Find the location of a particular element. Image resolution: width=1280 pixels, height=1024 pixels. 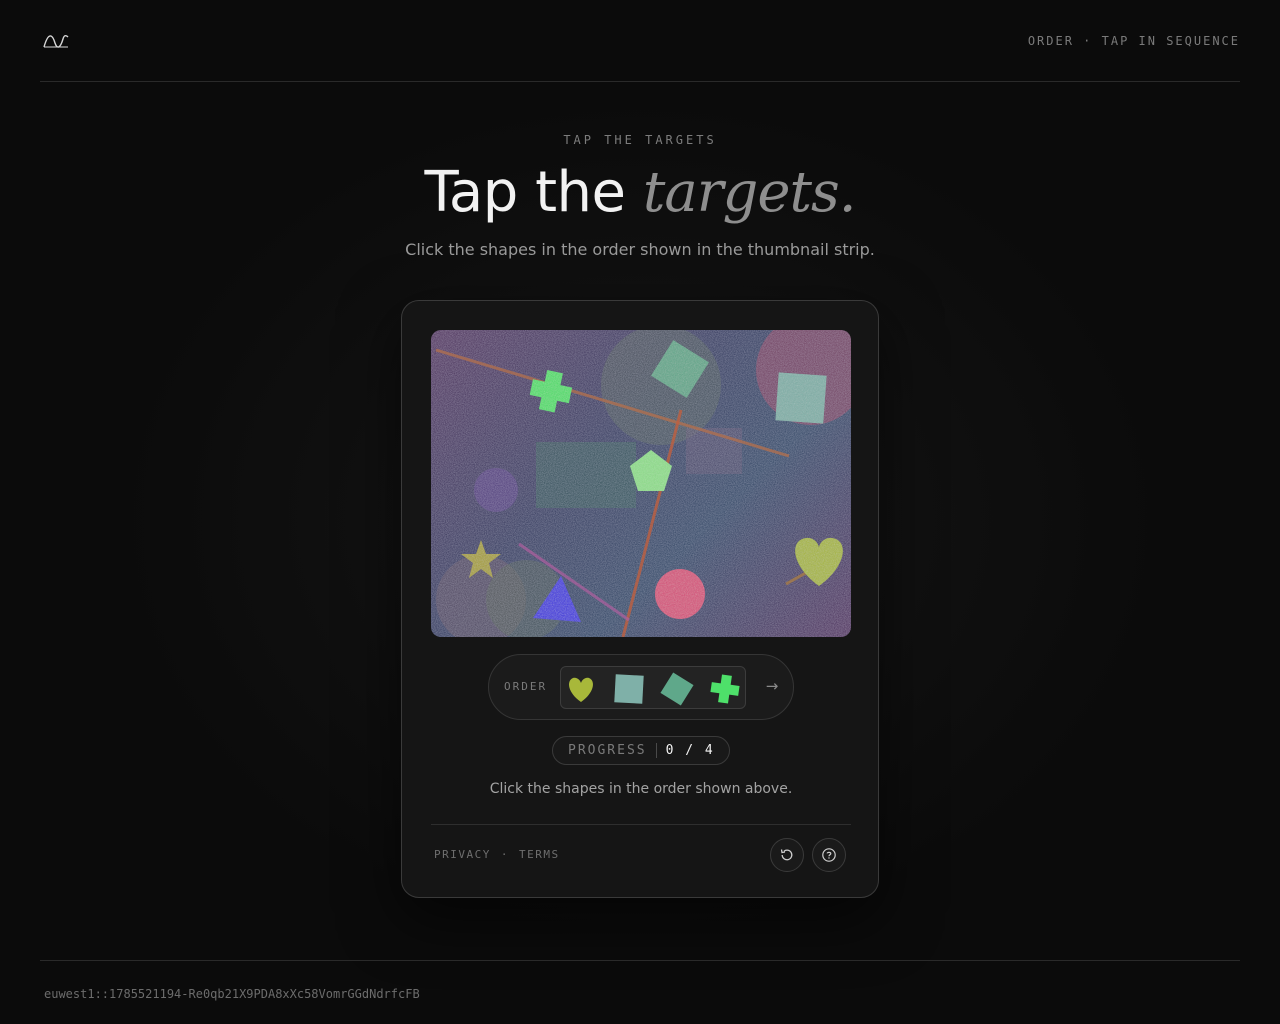

card-divider is located at coordinates (641, 824).